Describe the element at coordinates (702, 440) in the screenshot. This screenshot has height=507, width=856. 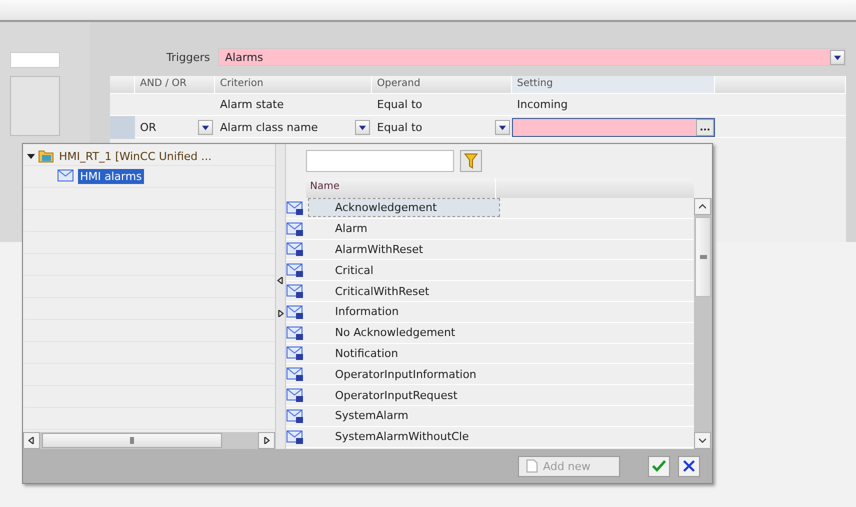
I see `caret-vdown-icon` at that location.